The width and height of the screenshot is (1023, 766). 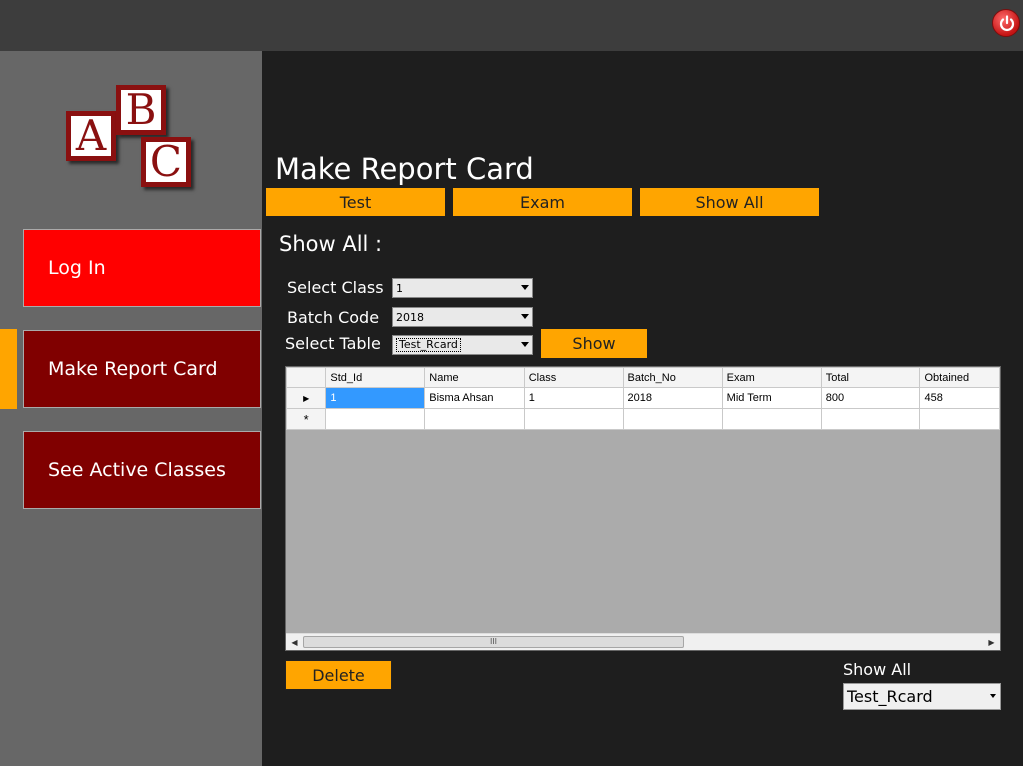 I want to click on select-class-value: 1, so click(x=399, y=288).